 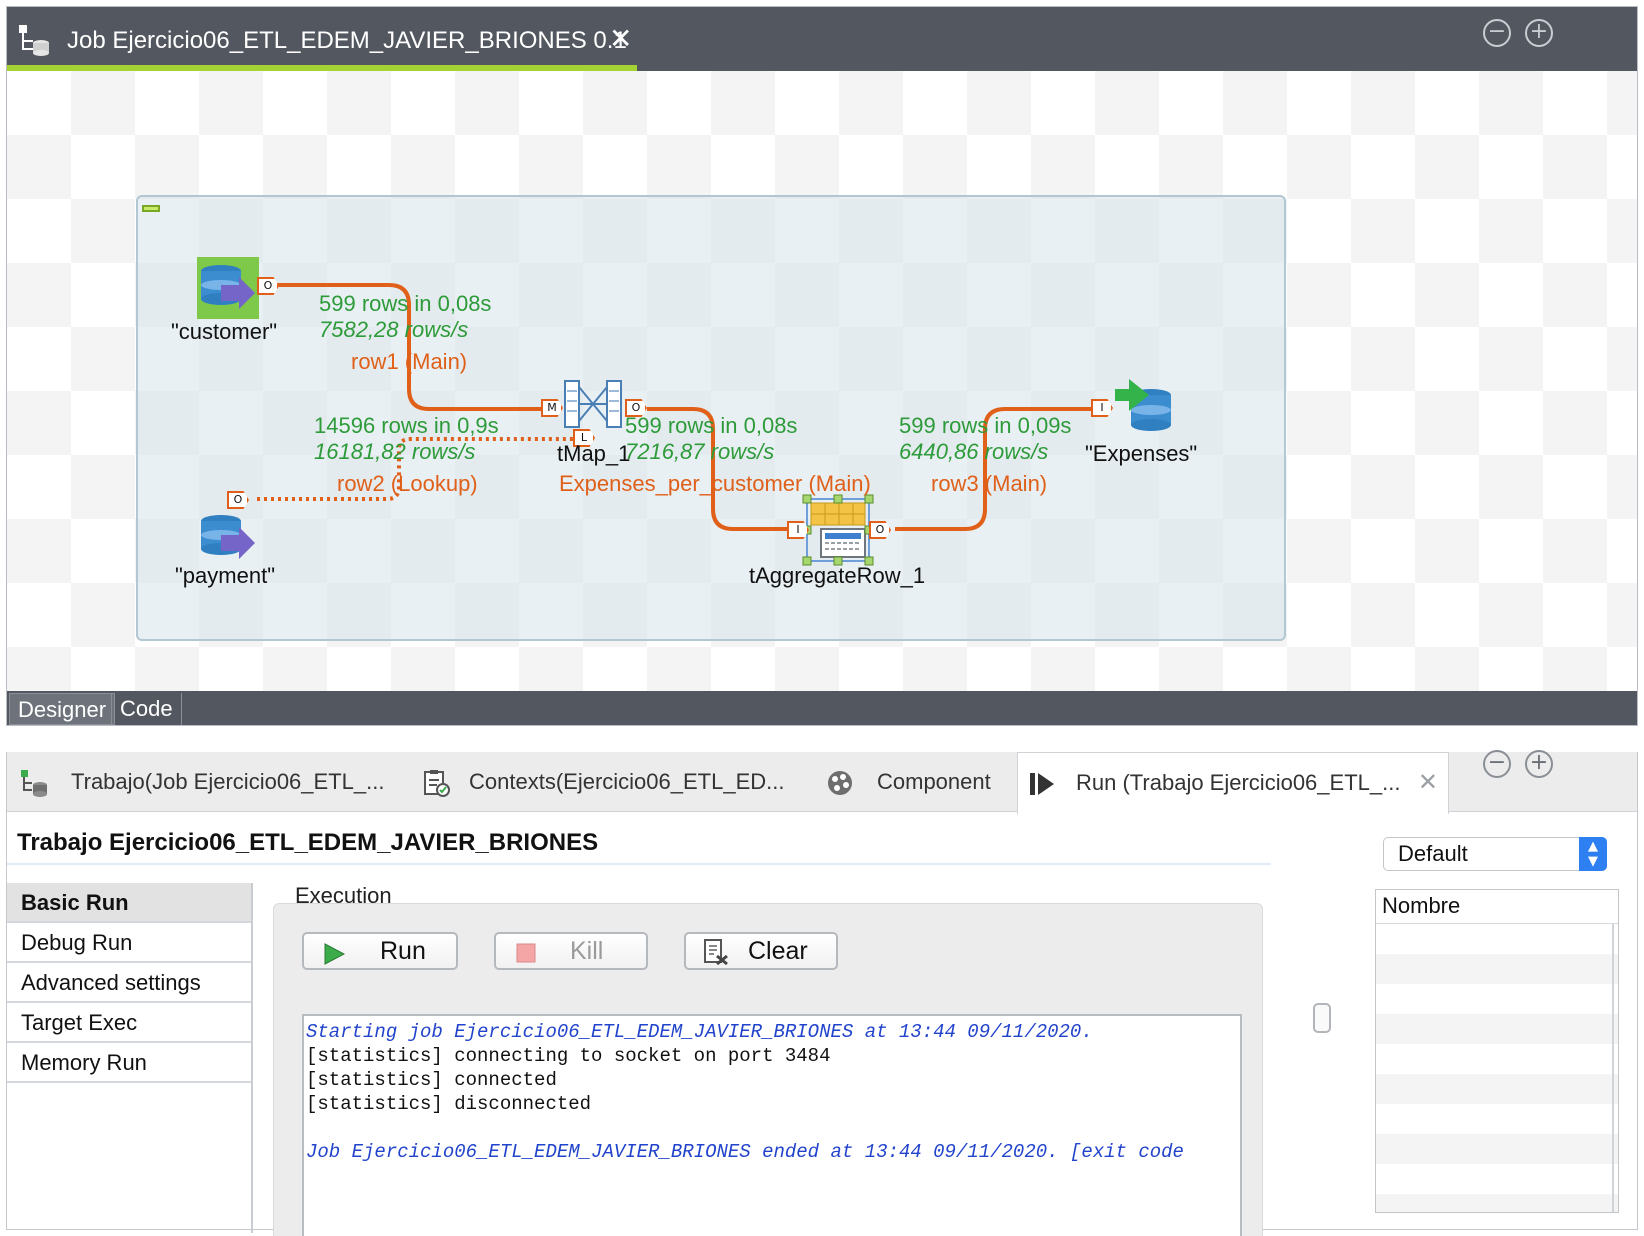 What do you see at coordinates (449, 1104) in the screenshot?
I see `console-line: [statistics] disconnected` at bounding box center [449, 1104].